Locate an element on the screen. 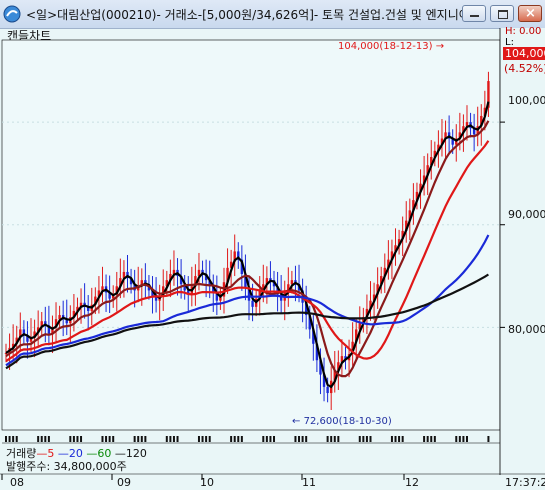 The width and height of the screenshot is (545, 490). low-annotation: ← 72,600(18-10-30) is located at coordinates (342, 421).